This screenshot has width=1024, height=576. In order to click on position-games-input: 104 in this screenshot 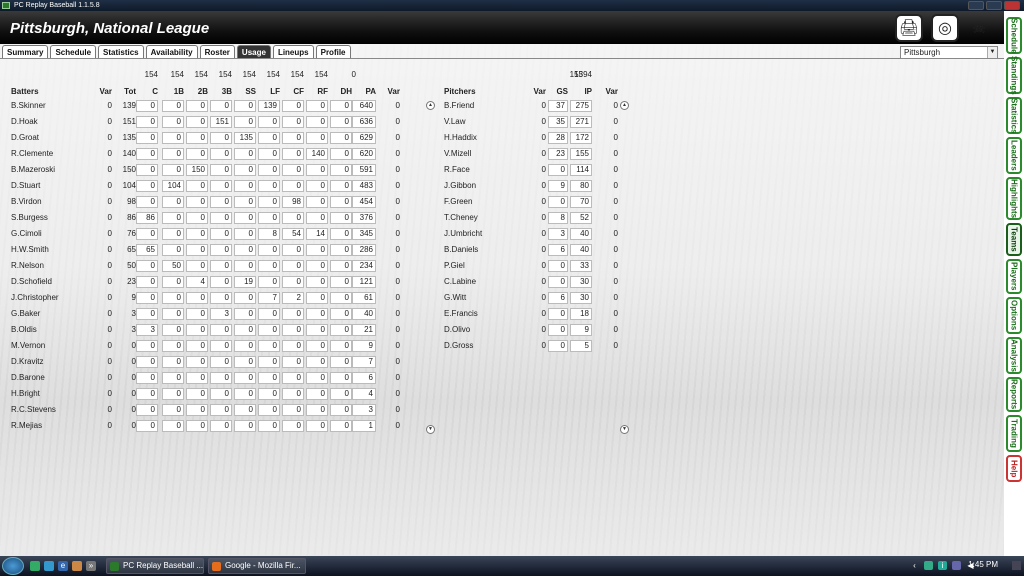, I will do `click(173, 186)`.